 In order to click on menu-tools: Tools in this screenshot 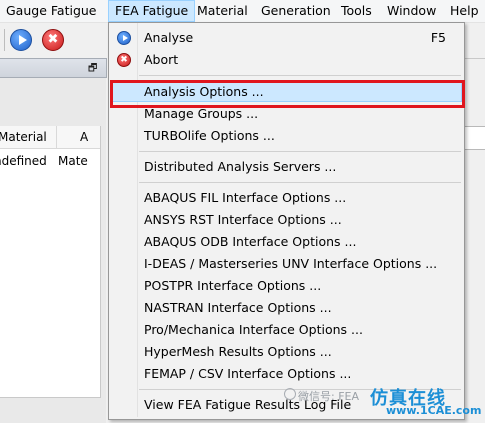, I will do `click(356, 11)`.